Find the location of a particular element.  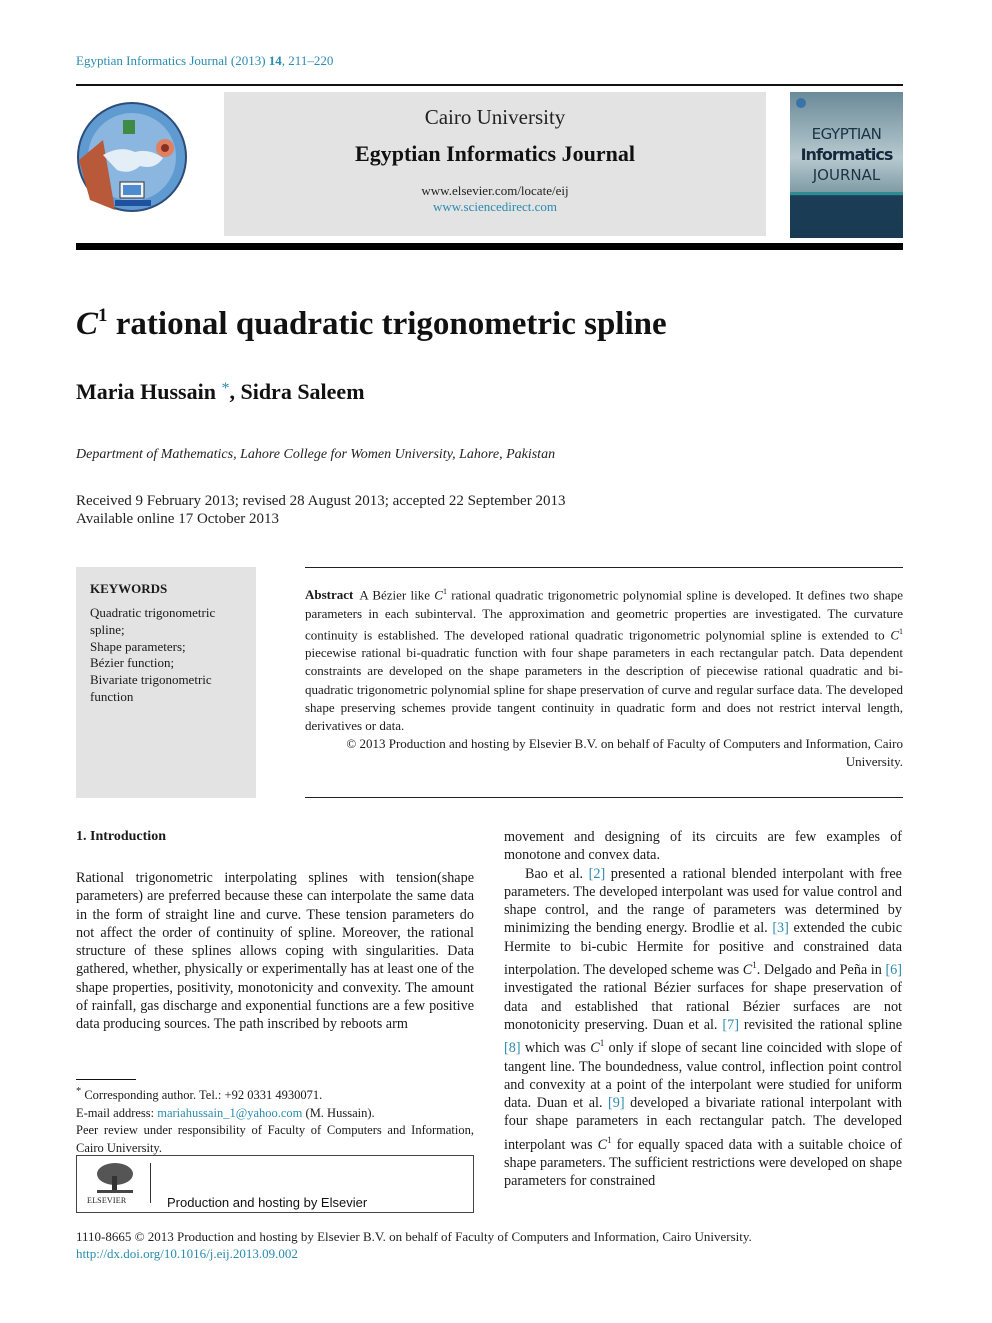

email-link: mariahussain_1@yahoo.com is located at coordinates (229, 1113).